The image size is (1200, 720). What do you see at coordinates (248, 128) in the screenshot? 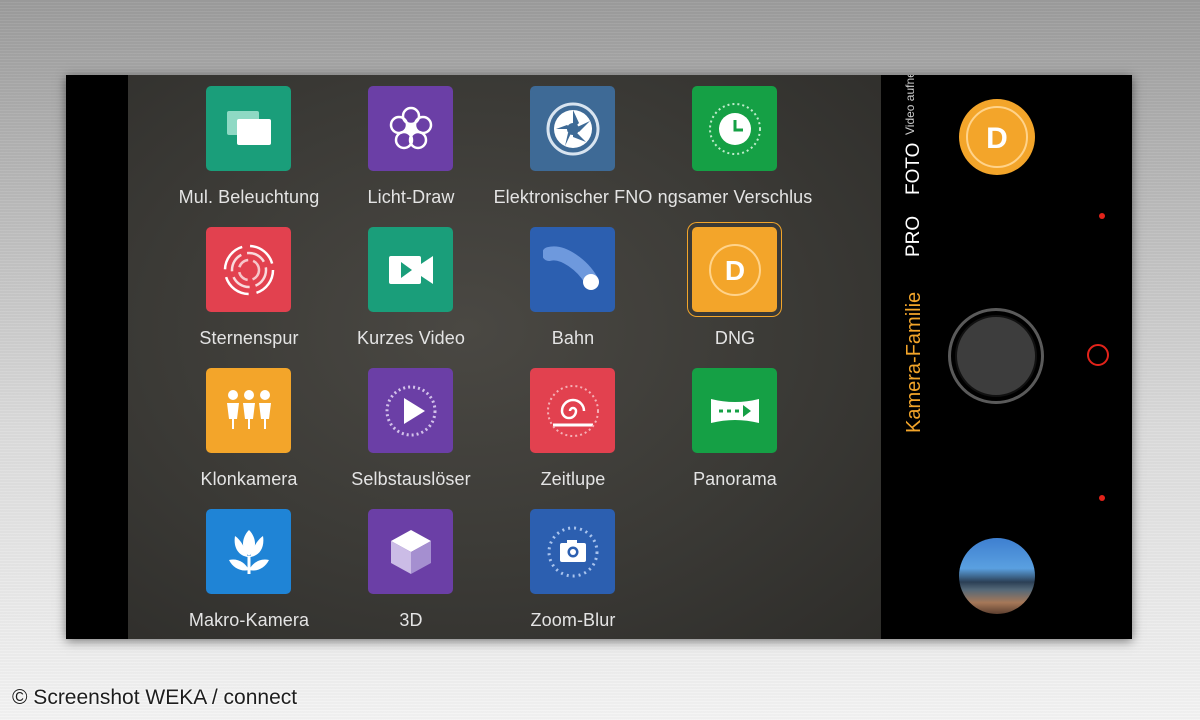
I see `windows-icon` at bounding box center [248, 128].